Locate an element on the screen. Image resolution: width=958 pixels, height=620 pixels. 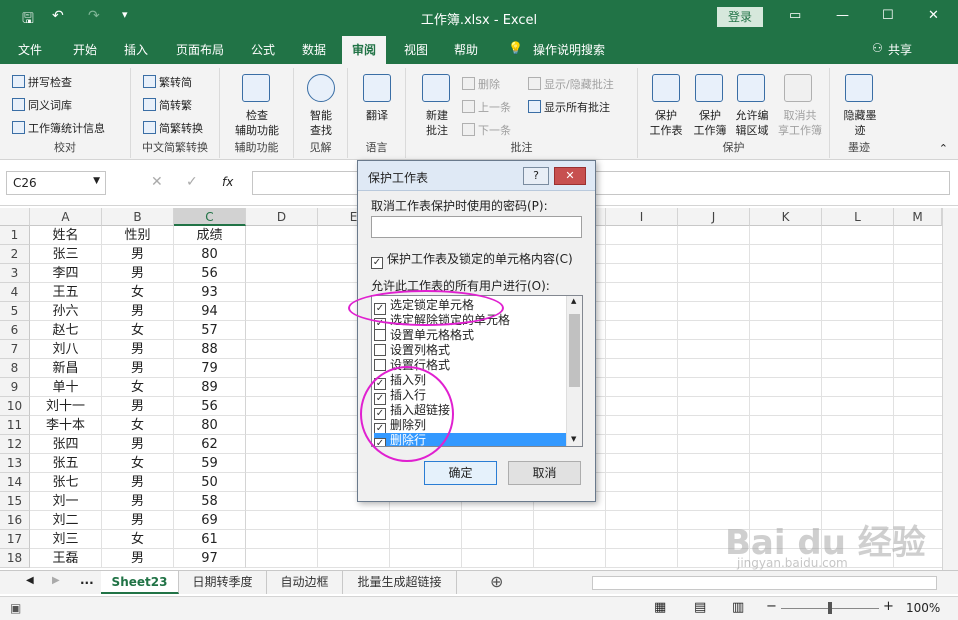
new-comment-icon is located at coordinates (436, 88).